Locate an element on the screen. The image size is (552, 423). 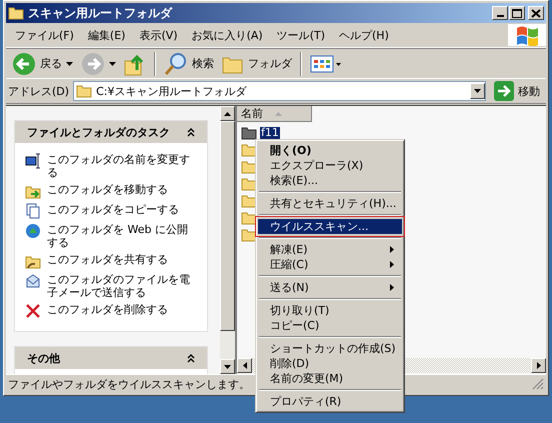
resize-grip-icon is located at coordinates (538, 384).